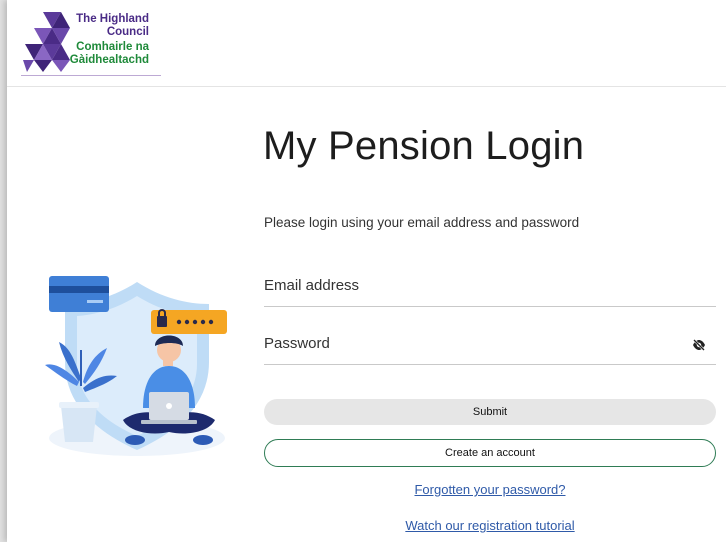  I want to click on logo-text-line-2: Council, so click(127, 32).